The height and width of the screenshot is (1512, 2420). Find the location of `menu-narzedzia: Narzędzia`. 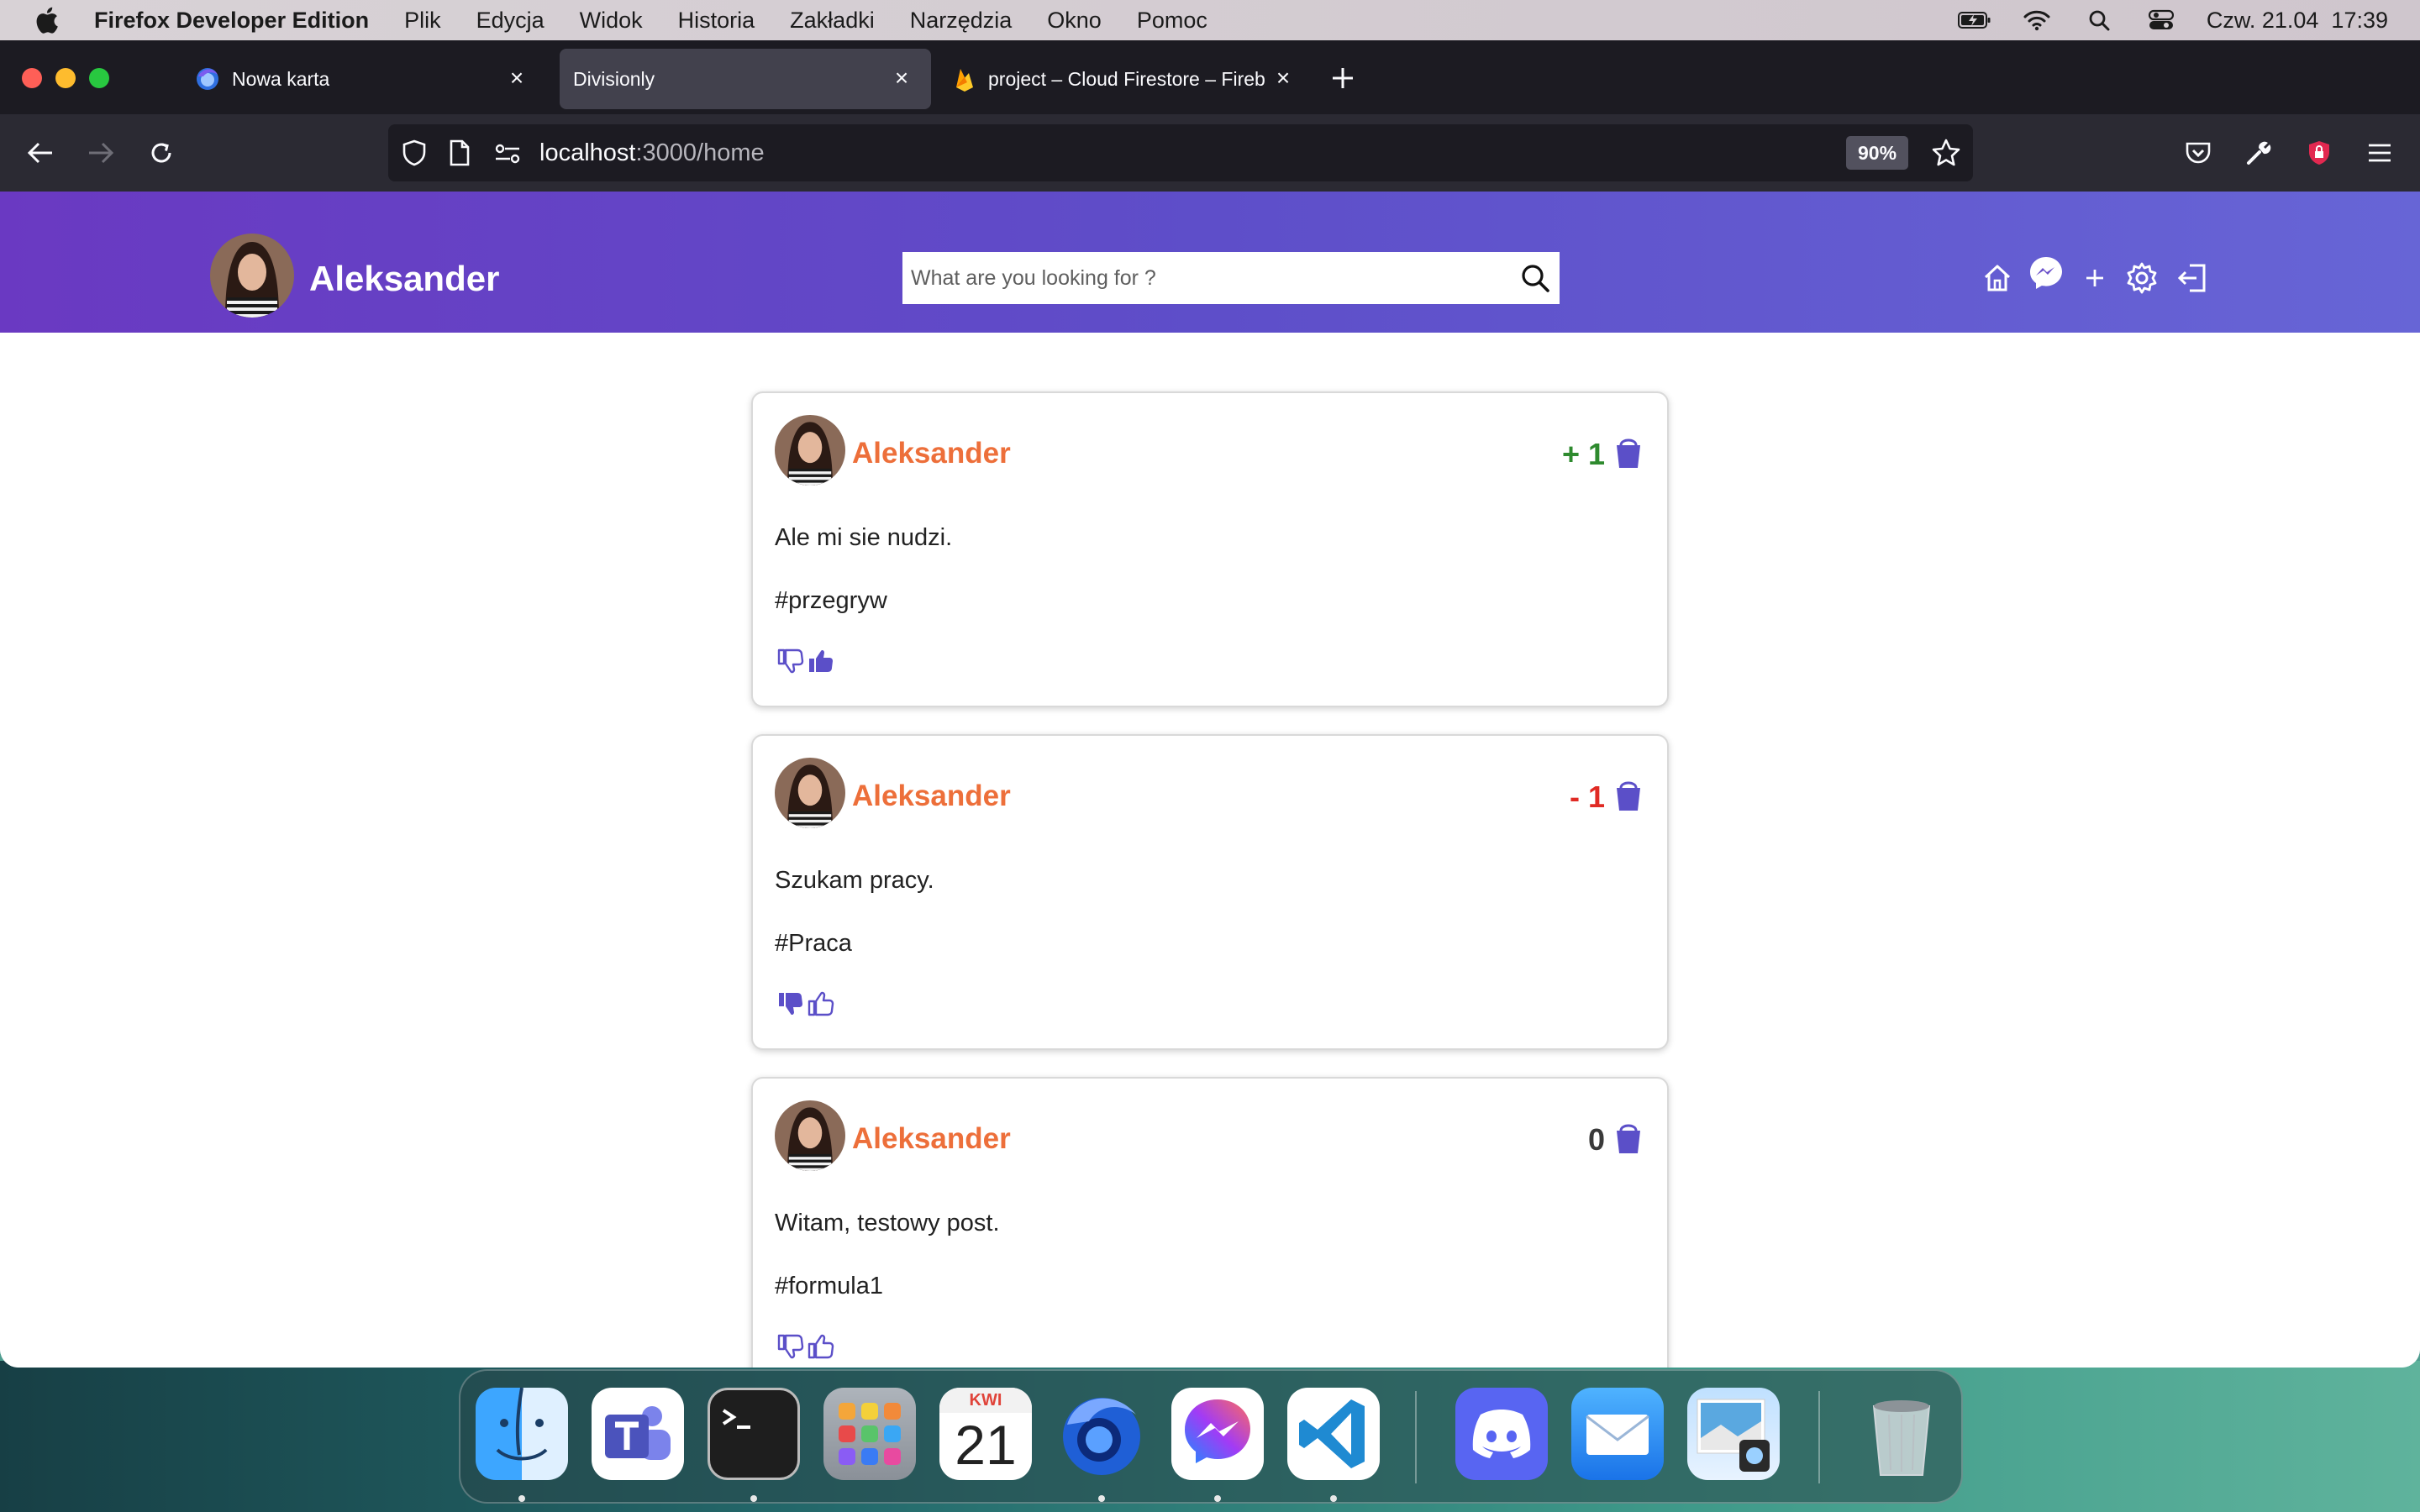

menu-narzedzia: Narzędzia is located at coordinates (961, 21).